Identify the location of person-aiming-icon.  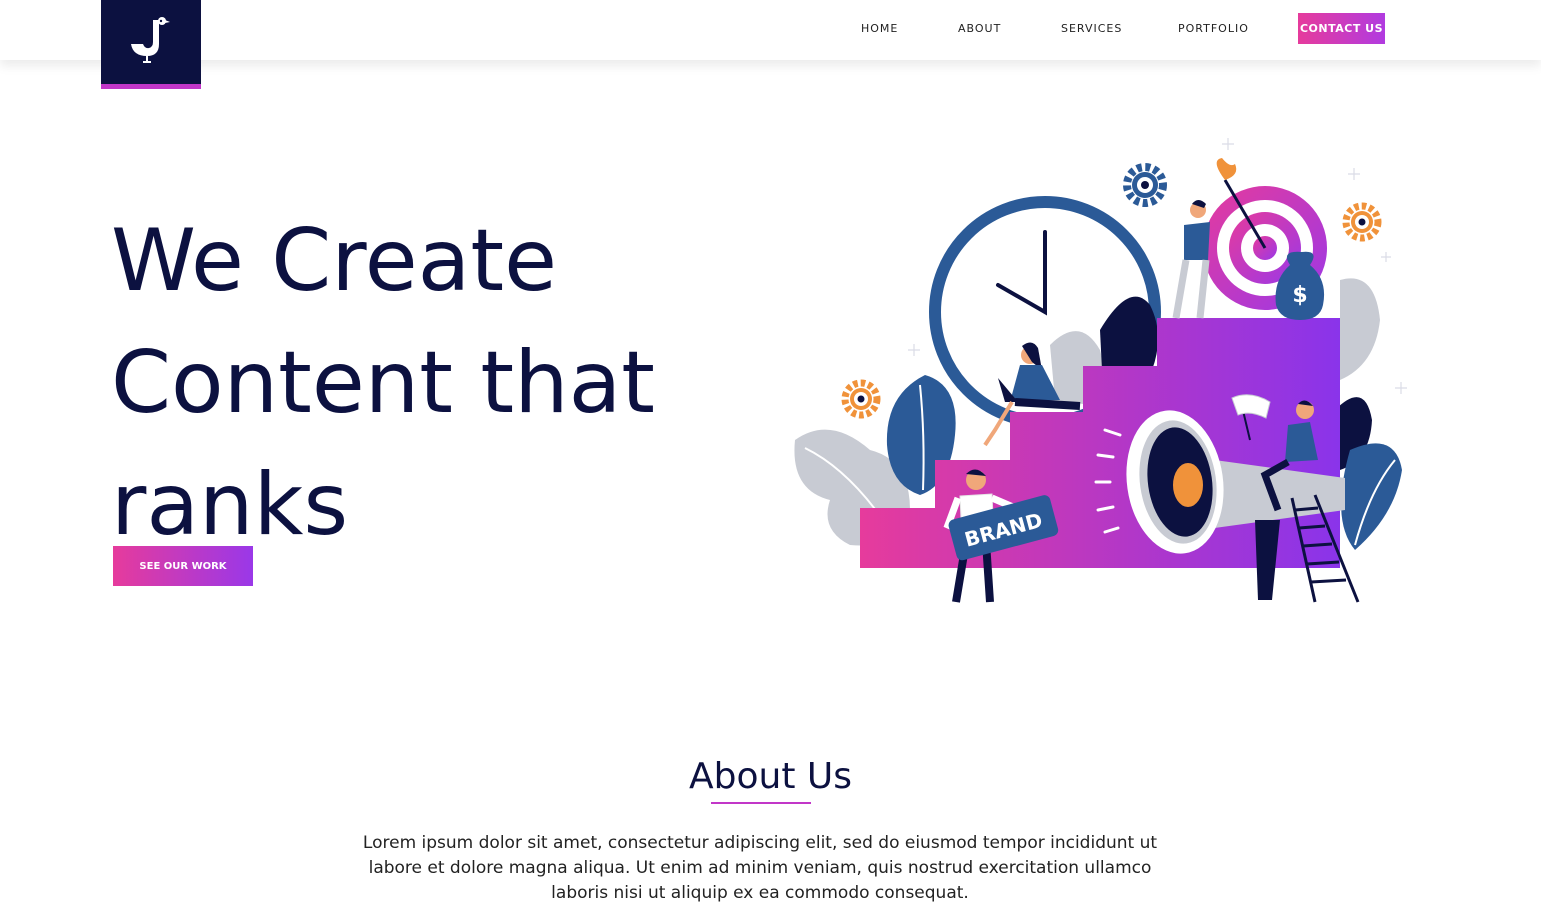
(1191, 259).